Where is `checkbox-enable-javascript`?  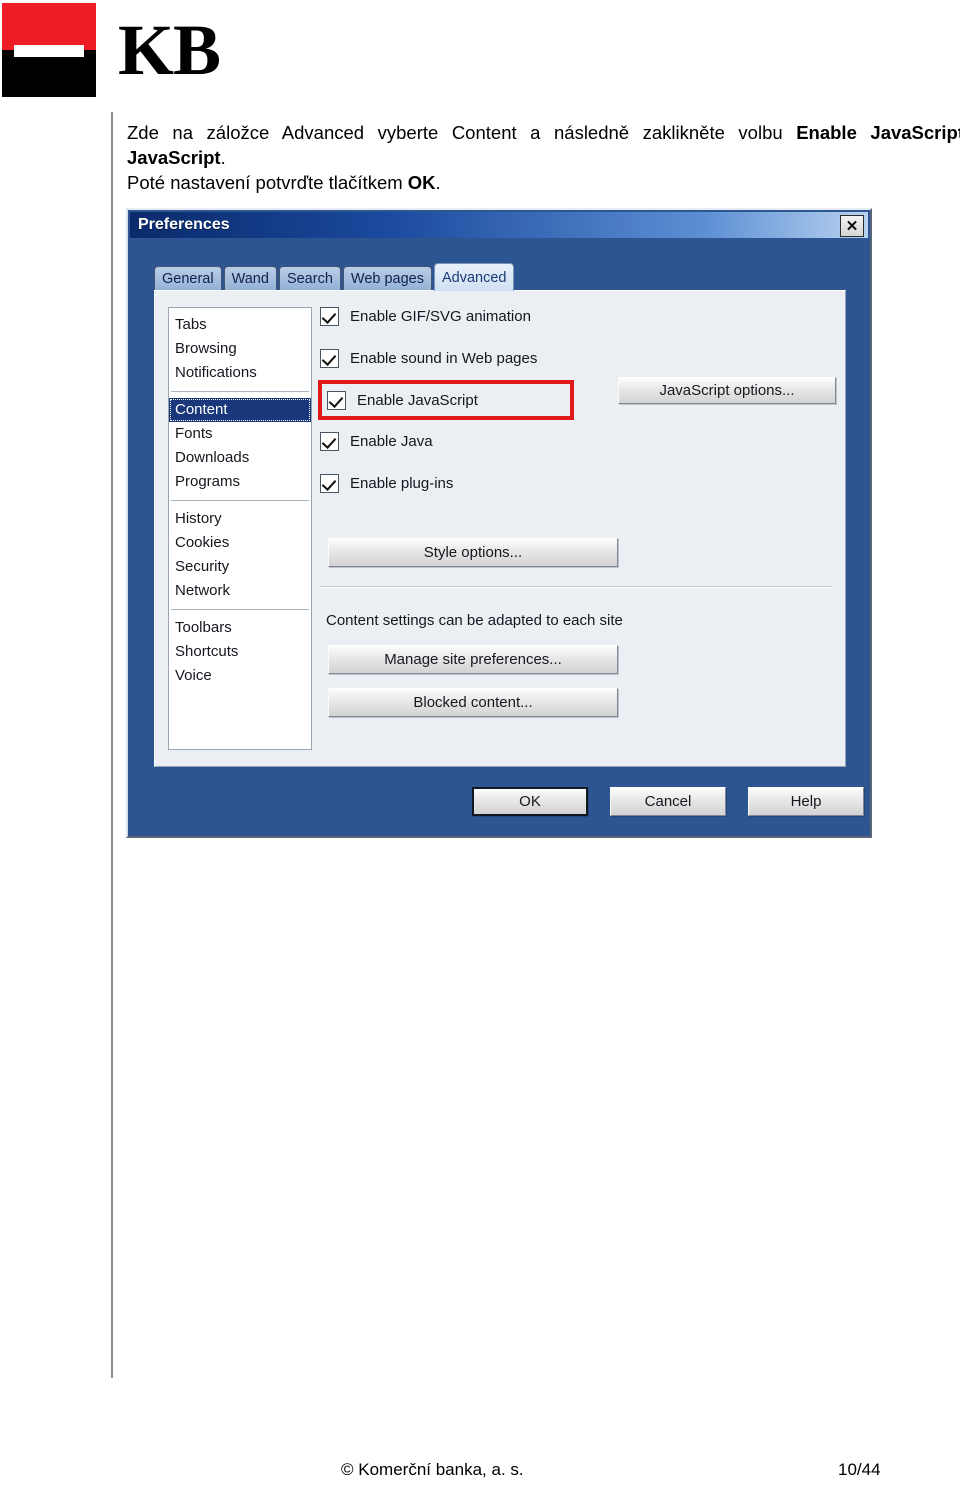
checkbox-enable-javascript is located at coordinates (336, 400).